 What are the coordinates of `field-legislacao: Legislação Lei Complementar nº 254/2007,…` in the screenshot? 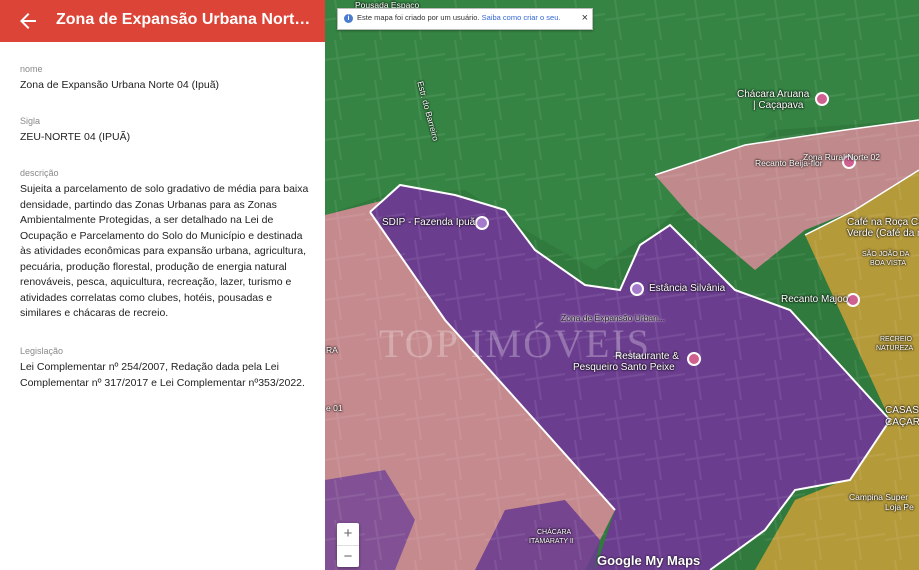 It's located at (165, 368).